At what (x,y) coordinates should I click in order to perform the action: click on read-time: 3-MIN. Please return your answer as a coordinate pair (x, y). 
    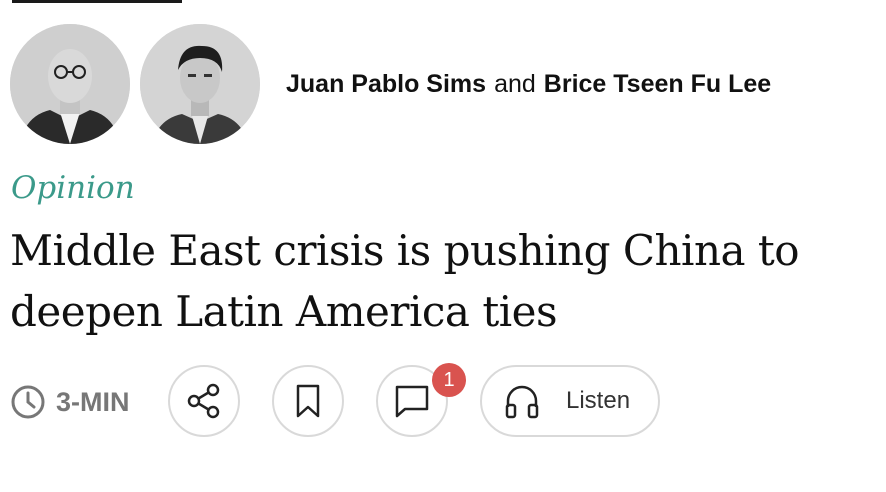
    Looking at the image, I should click on (70, 402).